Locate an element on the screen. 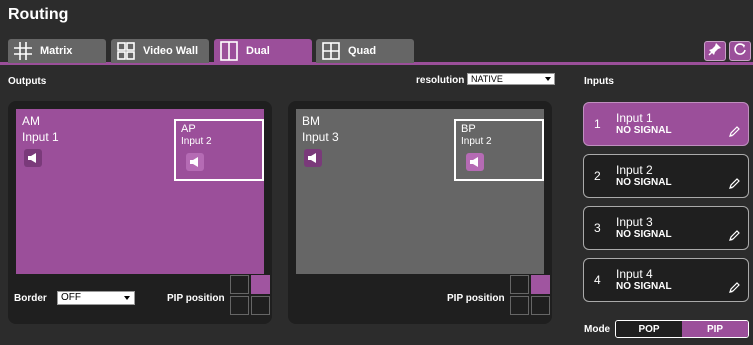  input-number: 1 is located at coordinates (597, 124).